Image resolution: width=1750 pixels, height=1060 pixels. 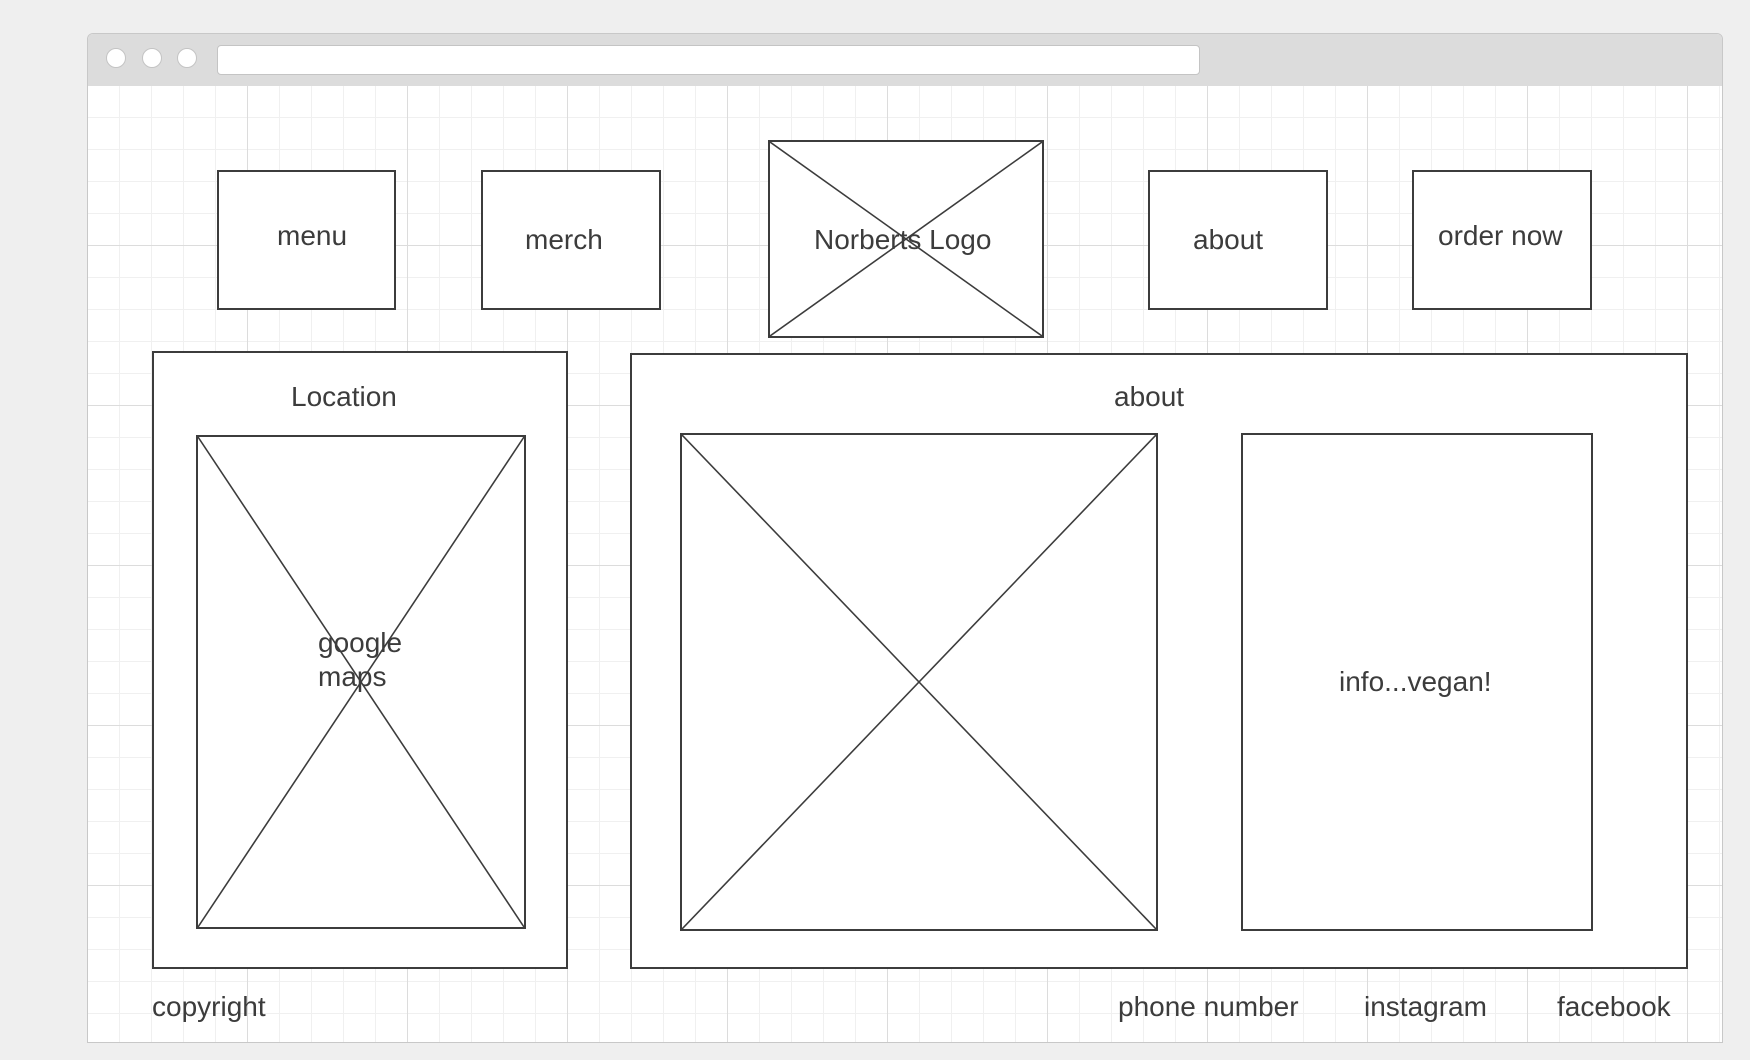 What do you see at coordinates (209, 1006) in the screenshot?
I see `footer-copyright: copyright` at bounding box center [209, 1006].